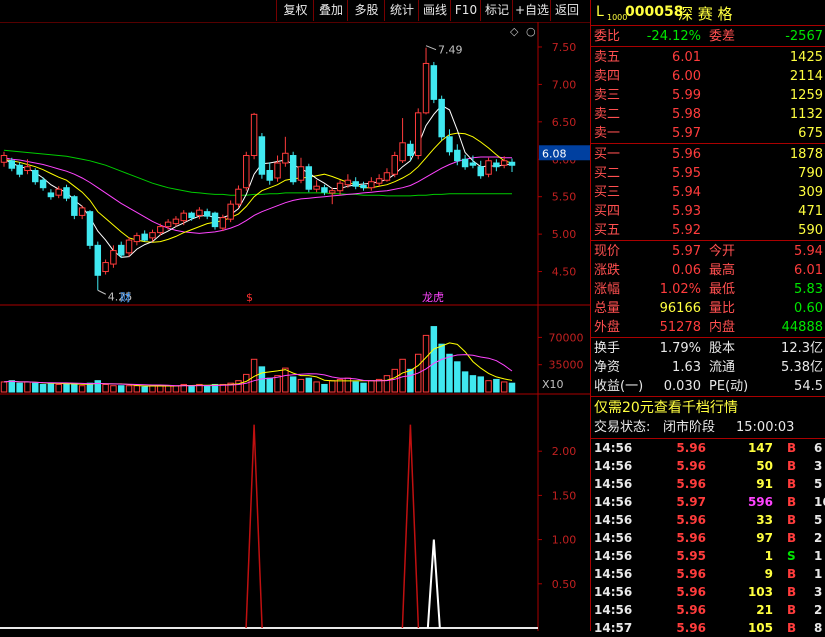 Image resolution: width=825 pixels, height=637 pixels. Describe the element at coordinates (496, 10) in the screenshot. I see `toolbar-button-6: 标记` at that location.